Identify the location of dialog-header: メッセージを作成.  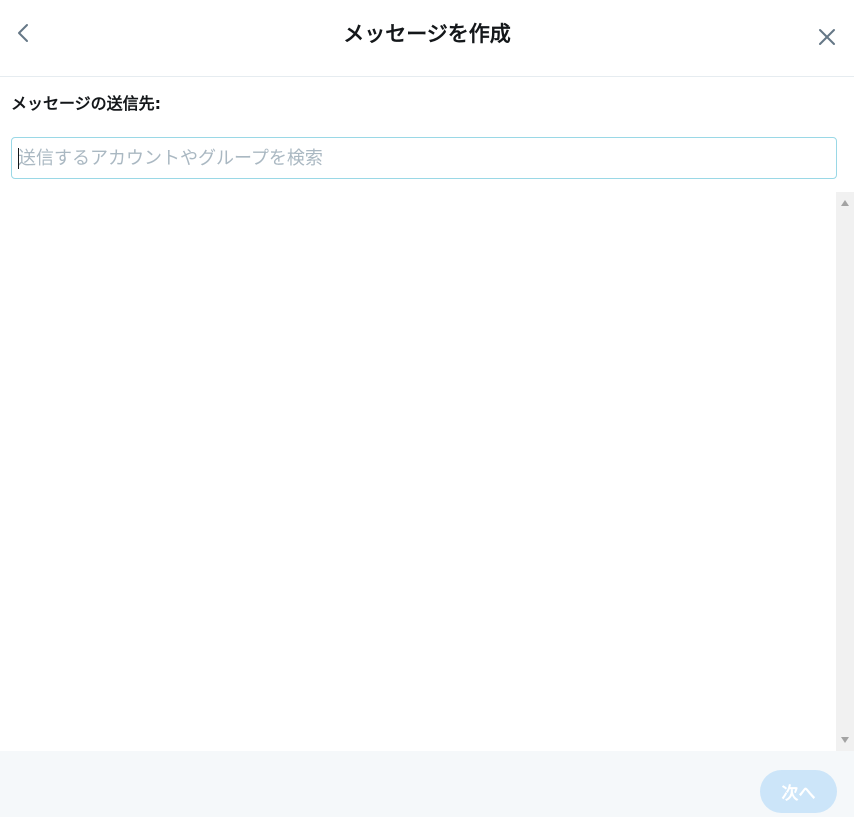
(427, 38).